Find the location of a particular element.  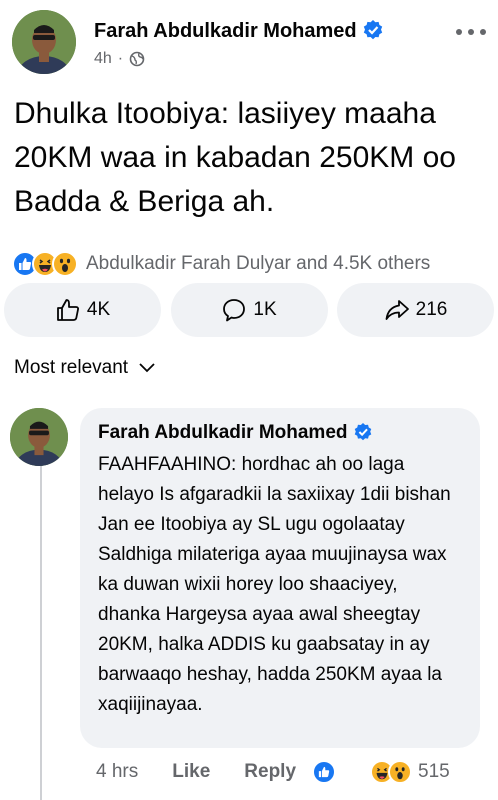

commenter-avatar is located at coordinates (39, 437).